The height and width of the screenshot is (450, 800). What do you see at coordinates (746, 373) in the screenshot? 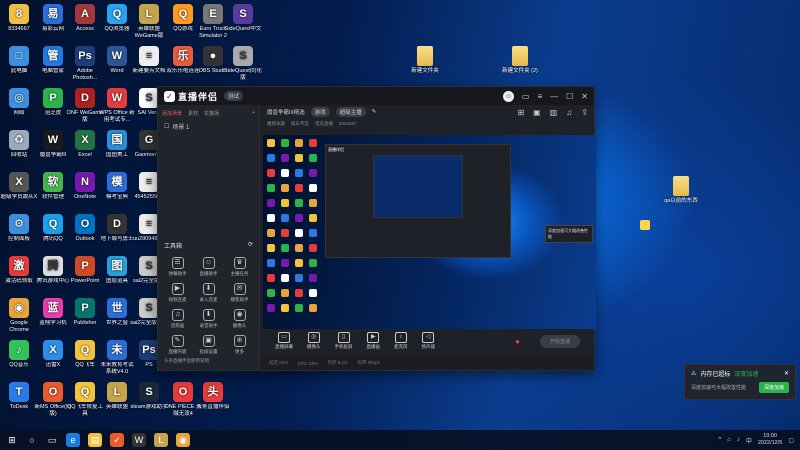
I see `toast-link: 深度加速` at bounding box center [746, 373].